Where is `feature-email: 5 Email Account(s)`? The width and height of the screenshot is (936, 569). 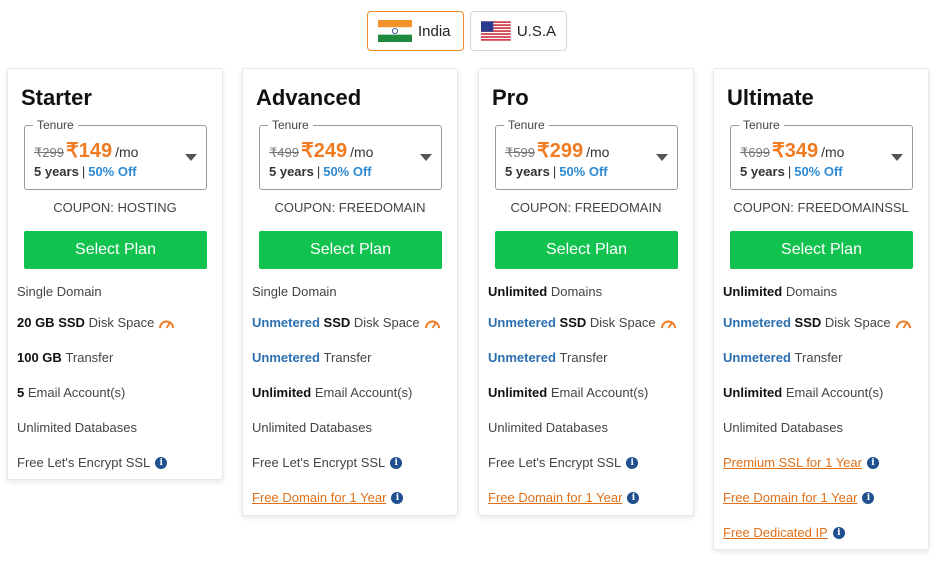 feature-email: 5 Email Account(s) is located at coordinates (71, 392).